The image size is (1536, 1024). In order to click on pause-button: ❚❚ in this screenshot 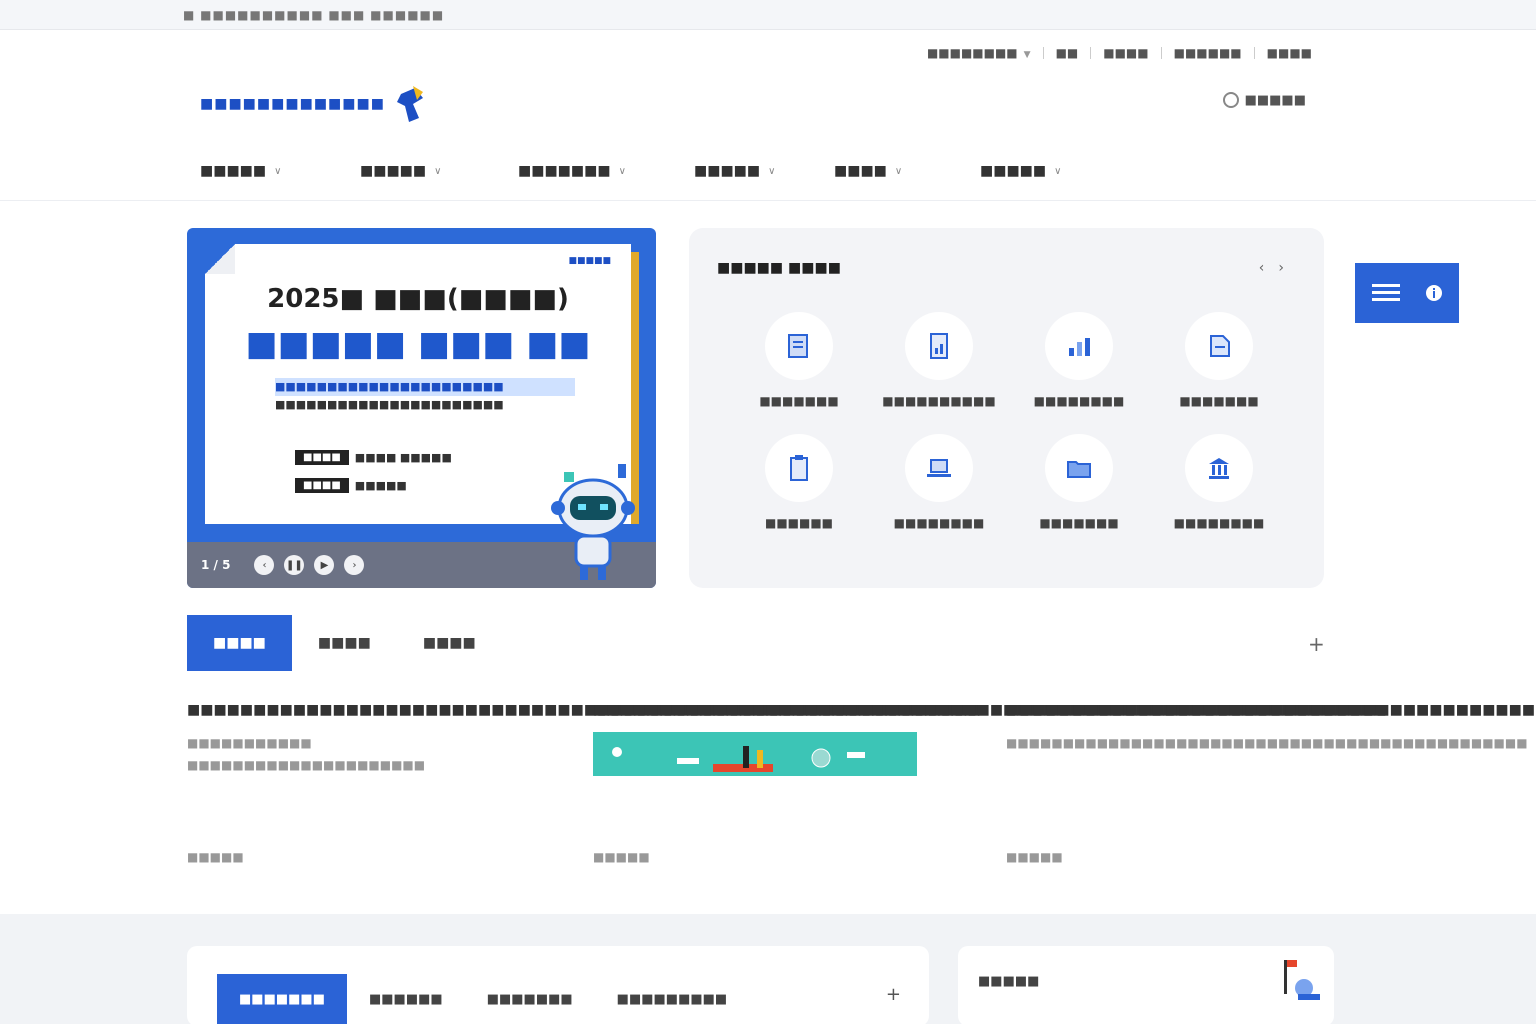, I will do `click(294, 565)`.